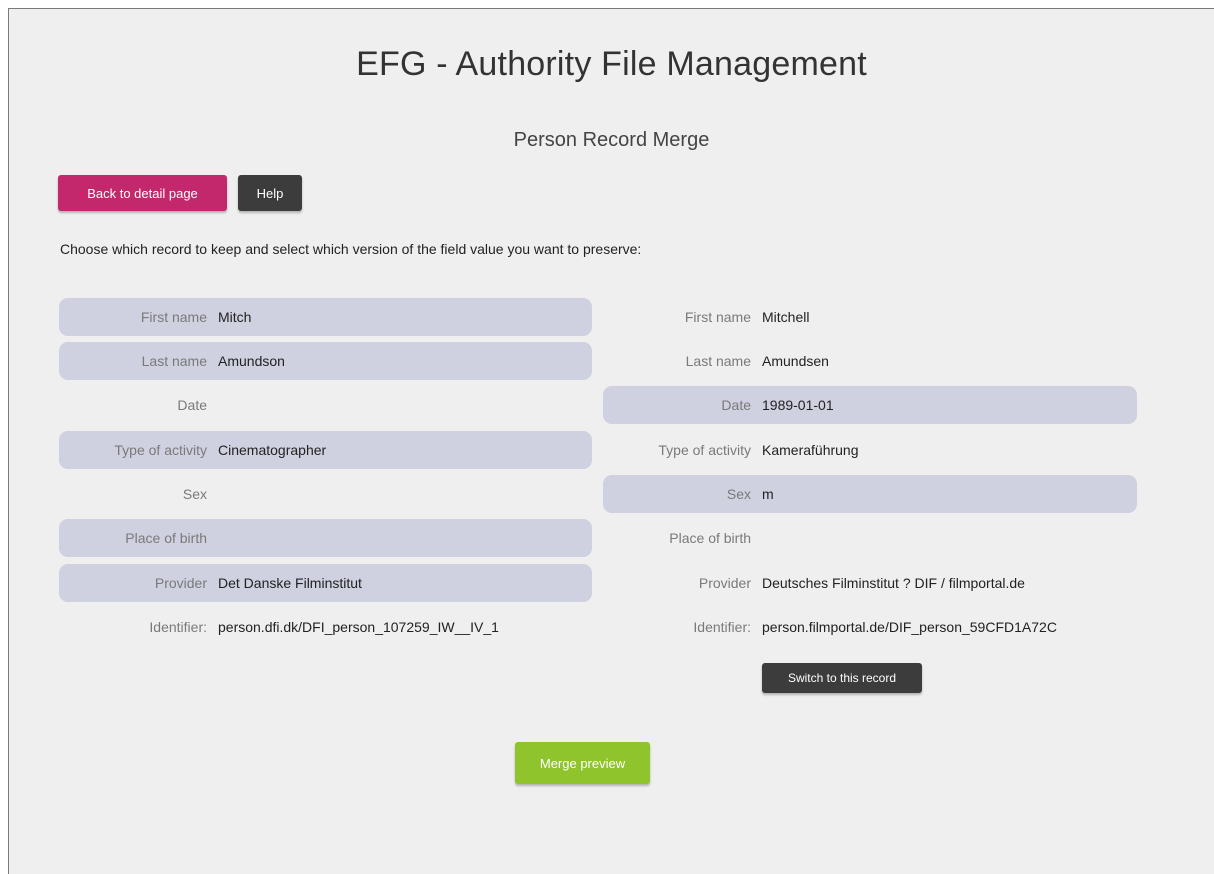 The height and width of the screenshot is (874, 1214). Describe the element at coordinates (235, 317) in the screenshot. I see `field-value: Mitch` at that location.